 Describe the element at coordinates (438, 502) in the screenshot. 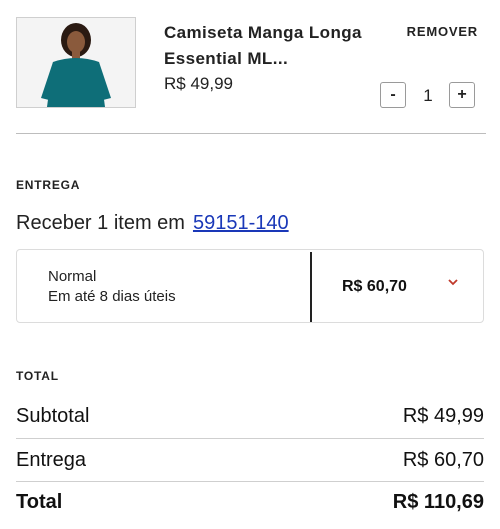

I see `grand-total-value: R$ 110,69` at that location.